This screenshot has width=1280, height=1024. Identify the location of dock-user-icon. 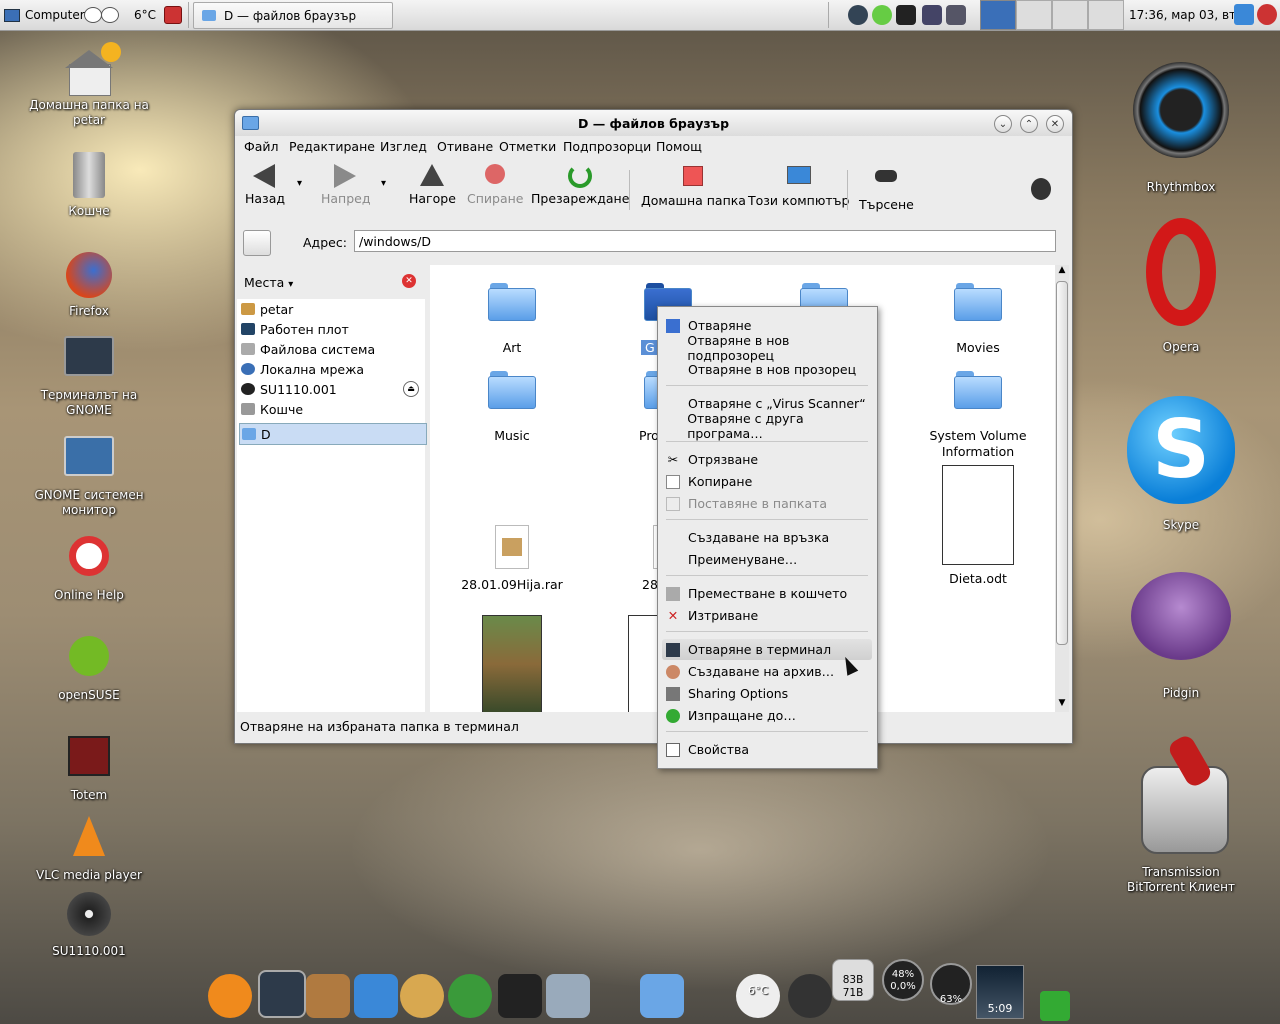
(568, 996).